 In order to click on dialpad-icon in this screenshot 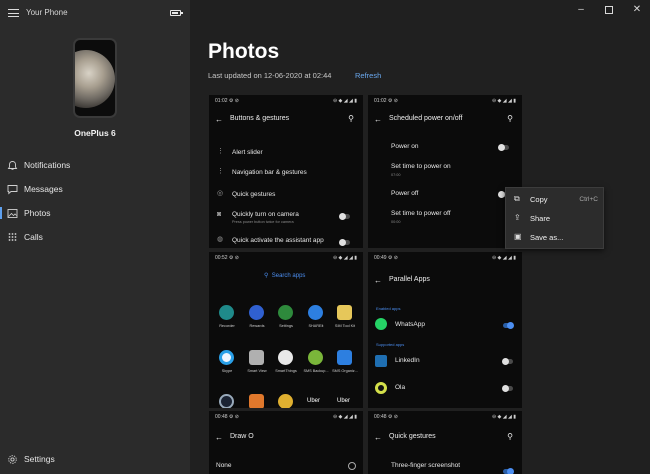, I will do `click(12, 237)`.